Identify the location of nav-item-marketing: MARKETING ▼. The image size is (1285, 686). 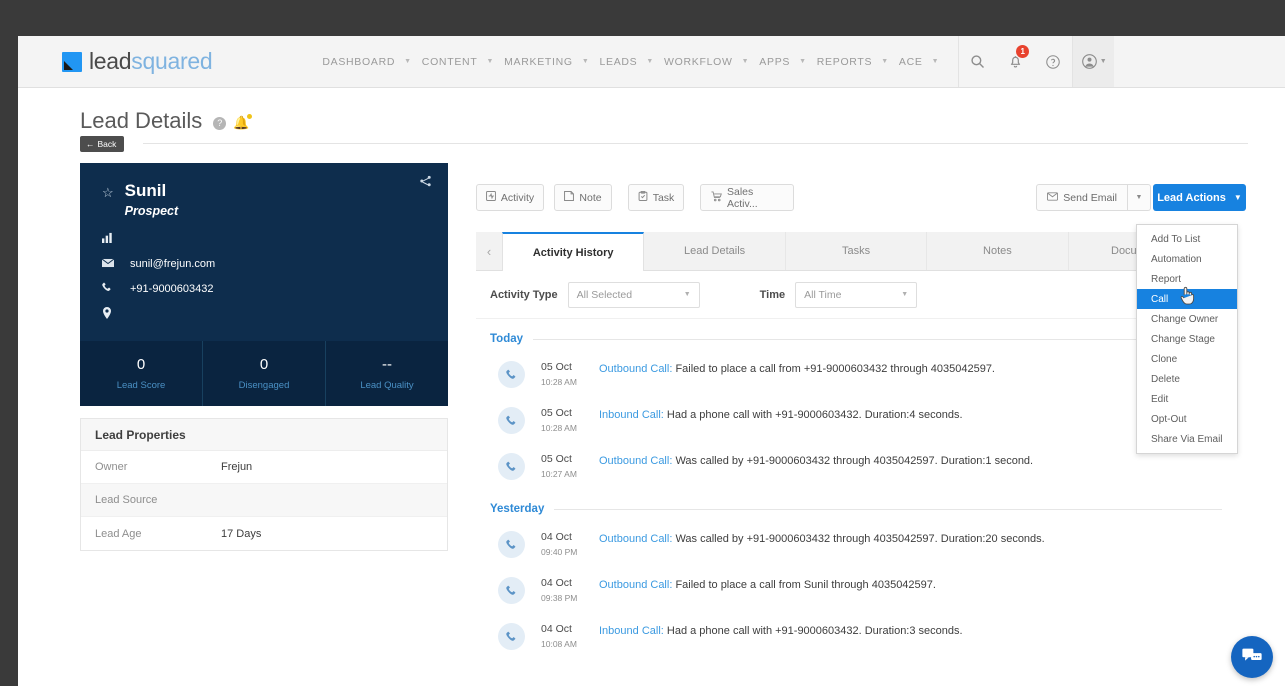
(546, 62).